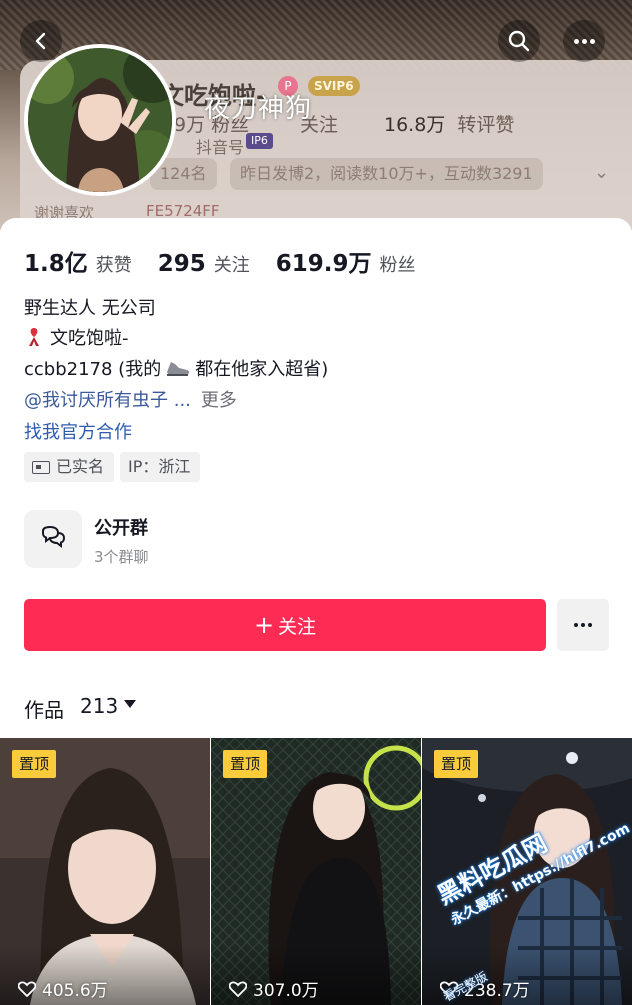 The image size is (632, 1005). What do you see at coordinates (486, 125) in the screenshot?
I see `header-stat-repost-label: 转评赞` at bounding box center [486, 125].